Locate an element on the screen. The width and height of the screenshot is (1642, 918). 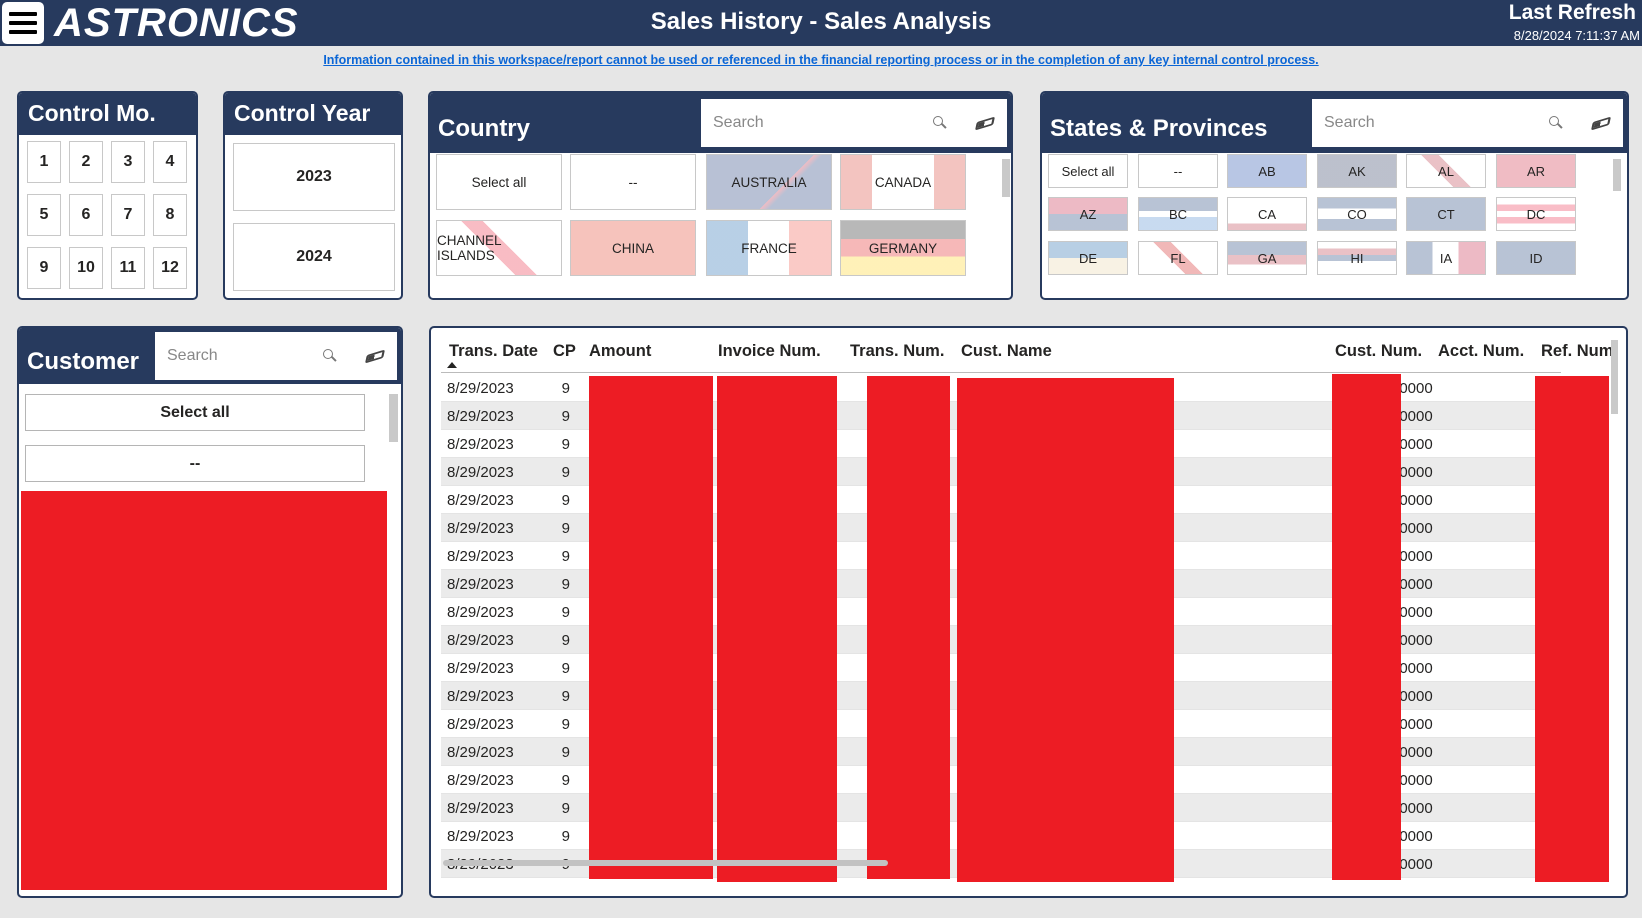
country-option-blank: -- is located at coordinates (633, 182).